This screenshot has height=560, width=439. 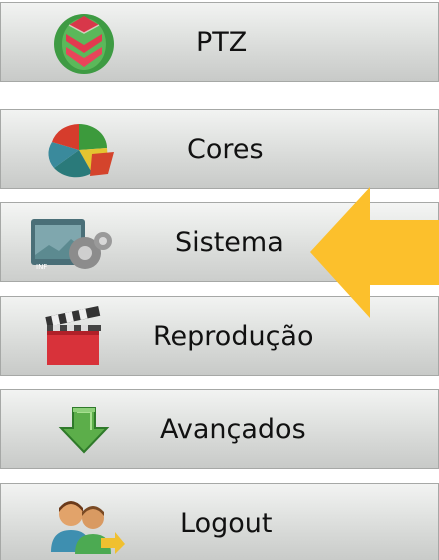 I want to click on clapperboard-icon, so click(x=68, y=337).